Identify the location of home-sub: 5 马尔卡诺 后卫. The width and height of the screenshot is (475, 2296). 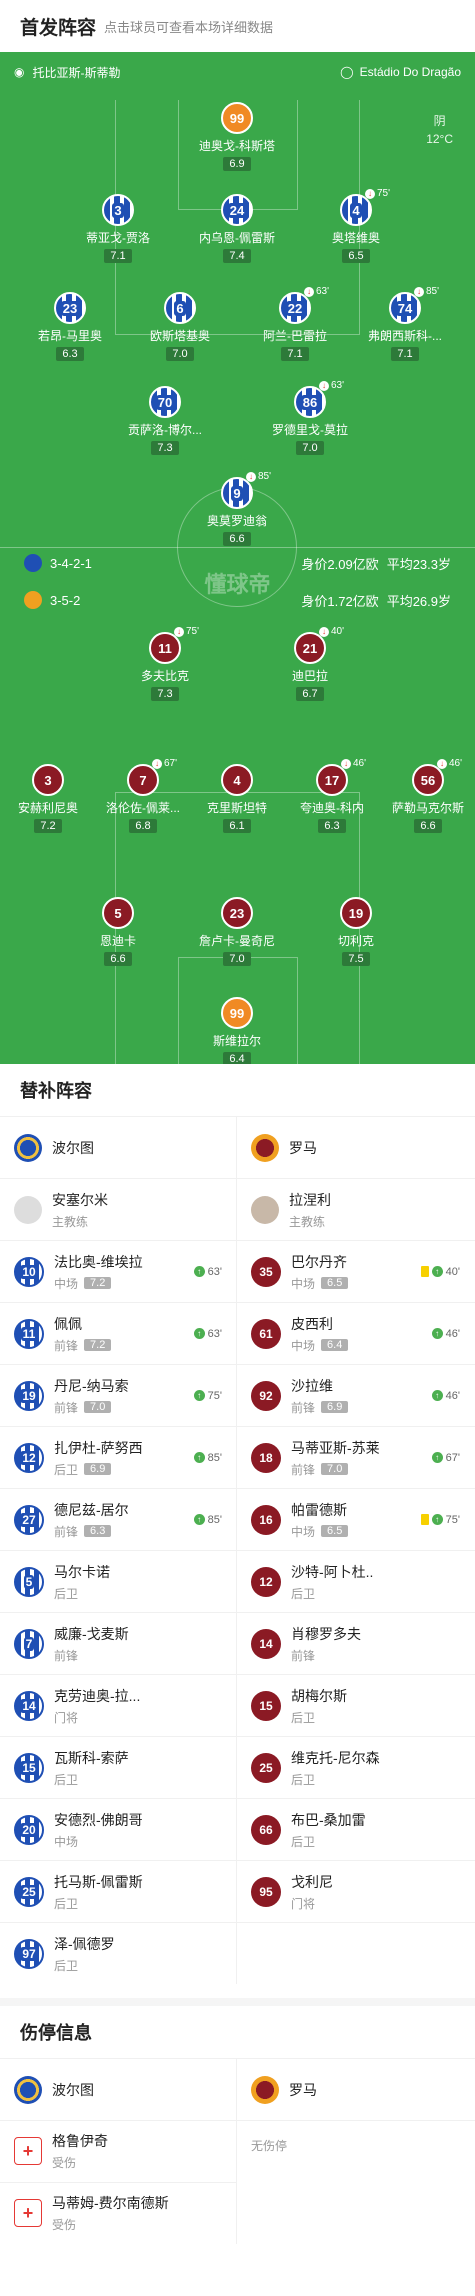
(118, 1581).